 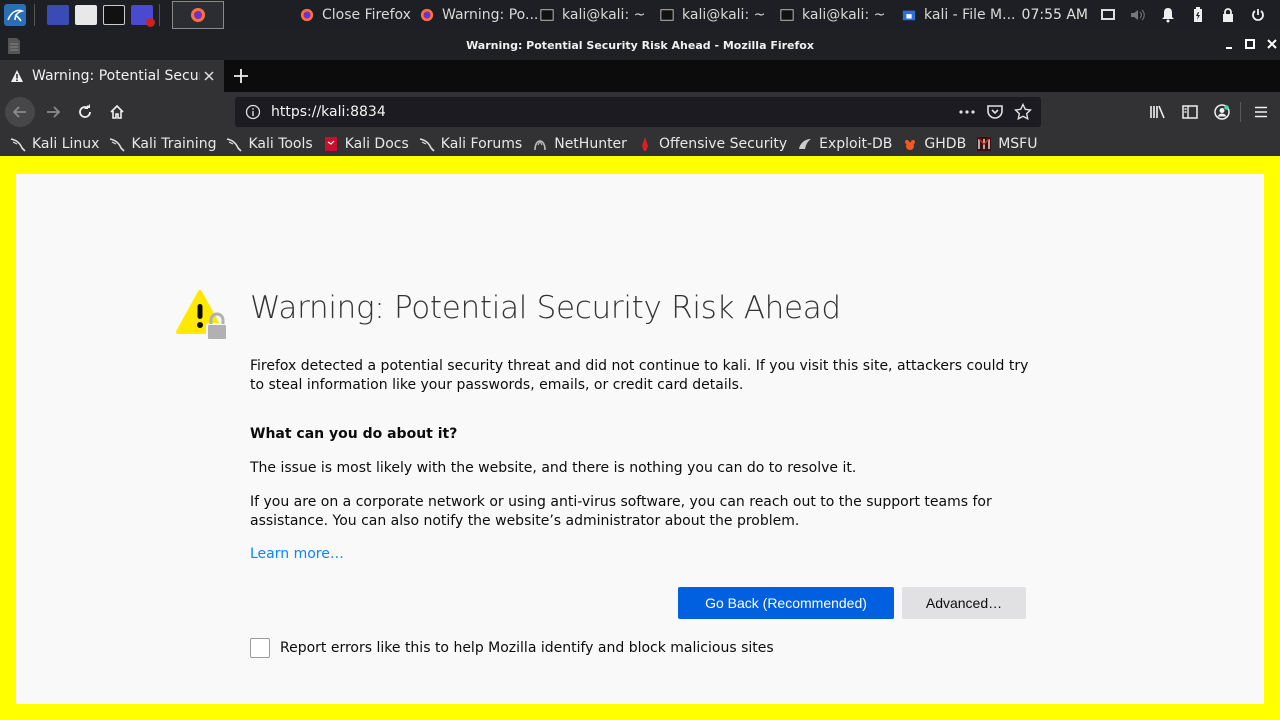 I want to click on task-terminal-2: kali@kali: ~, so click(x=716, y=15).